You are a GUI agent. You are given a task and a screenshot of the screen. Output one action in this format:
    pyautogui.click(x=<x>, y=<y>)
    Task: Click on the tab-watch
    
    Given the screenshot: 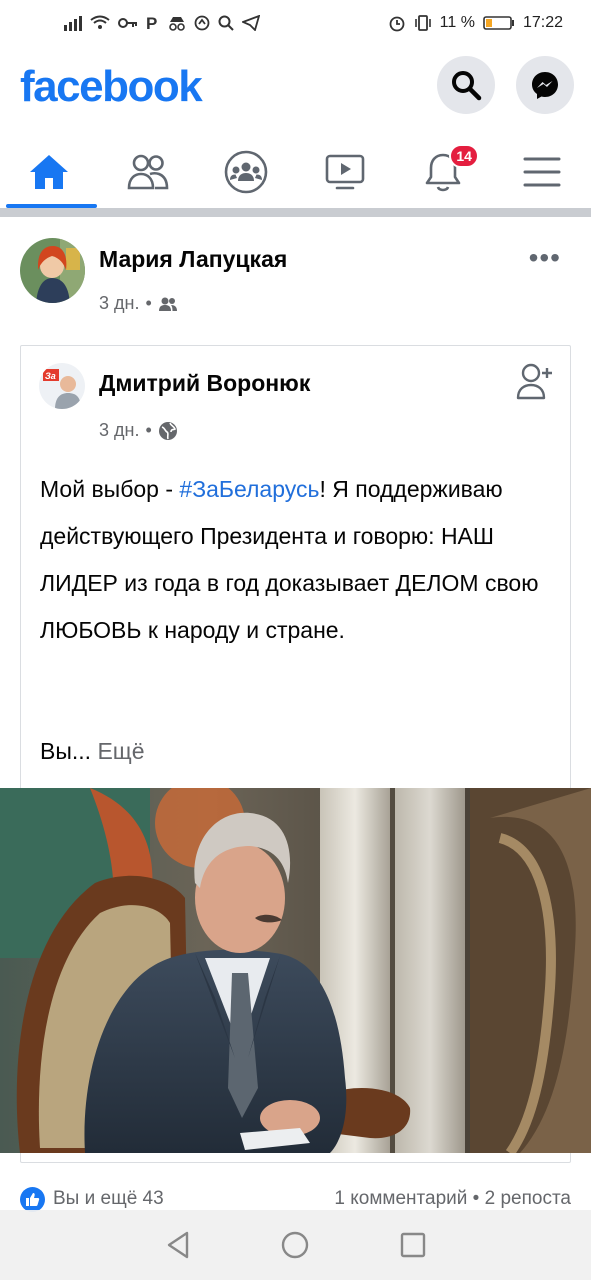 What is the action you would take?
    pyautogui.click(x=345, y=172)
    